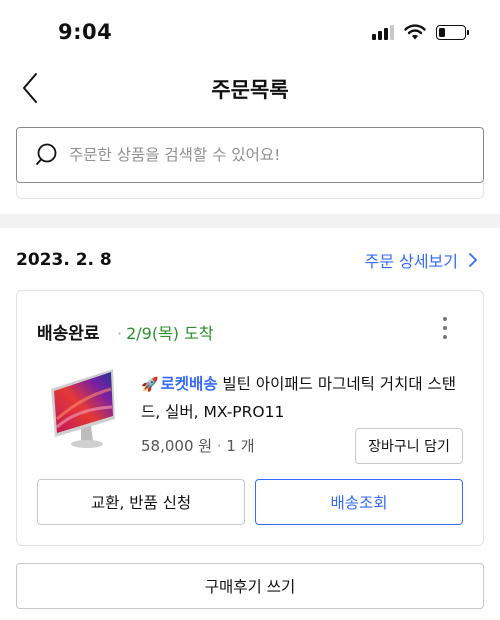 The height and width of the screenshot is (620, 500). What do you see at coordinates (446, 328) in the screenshot?
I see `more-options-icon` at bounding box center [446, 328].